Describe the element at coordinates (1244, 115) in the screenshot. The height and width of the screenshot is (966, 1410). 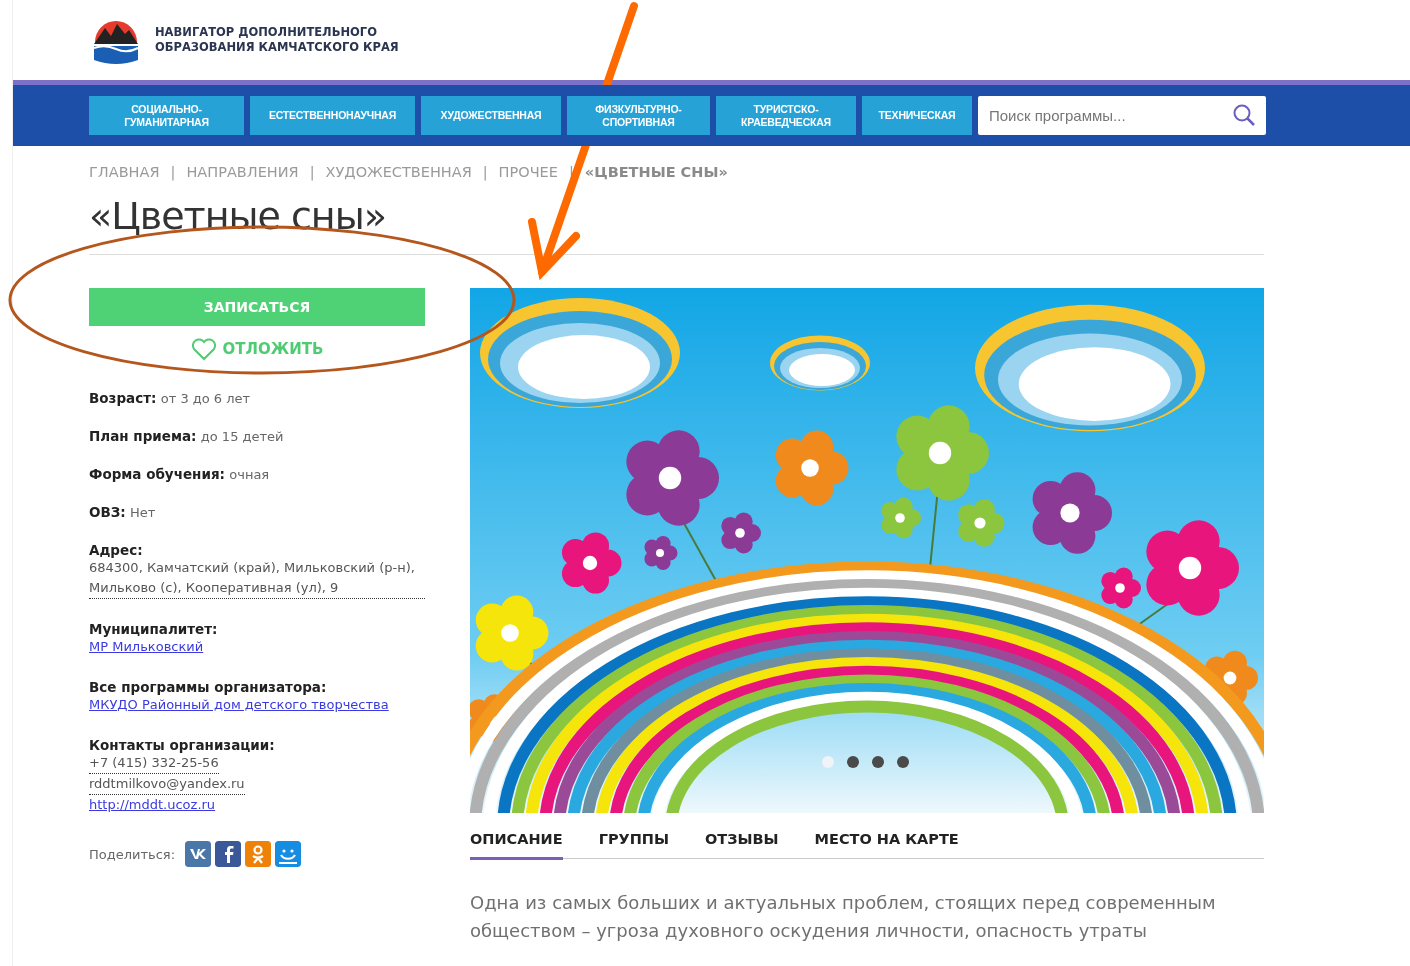
I see `search-icon` at that location.